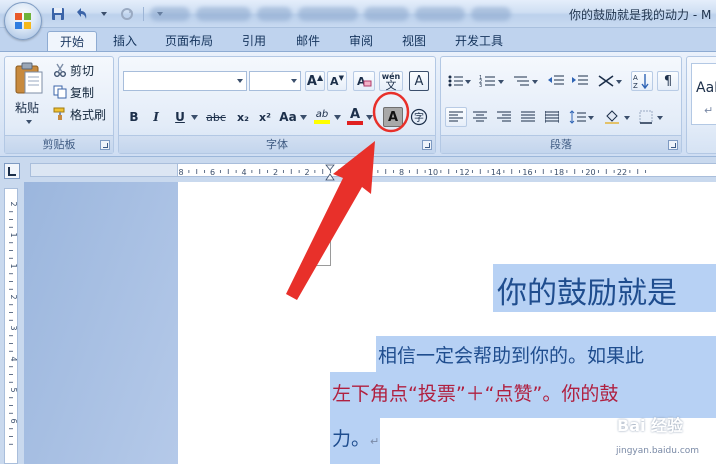  Describe the element at coordinates (13, 358) in the screenshot. I see `vertical-ruler-label: 4` at that location.